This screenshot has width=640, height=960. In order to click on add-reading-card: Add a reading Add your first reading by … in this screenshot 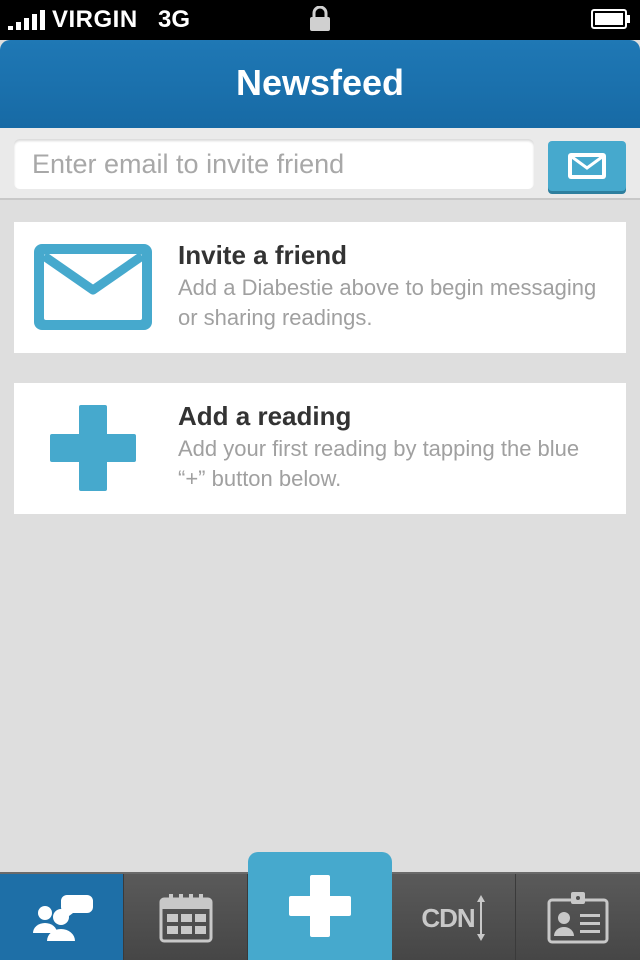, I will do `click(320, 448)`.